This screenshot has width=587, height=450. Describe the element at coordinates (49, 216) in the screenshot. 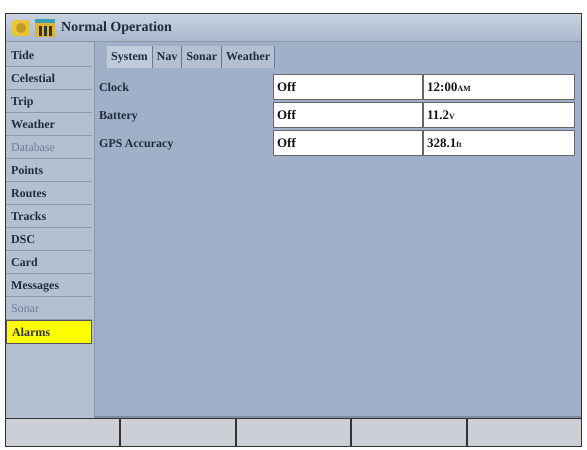

I see `sidebar-item: Tracks` at that location.